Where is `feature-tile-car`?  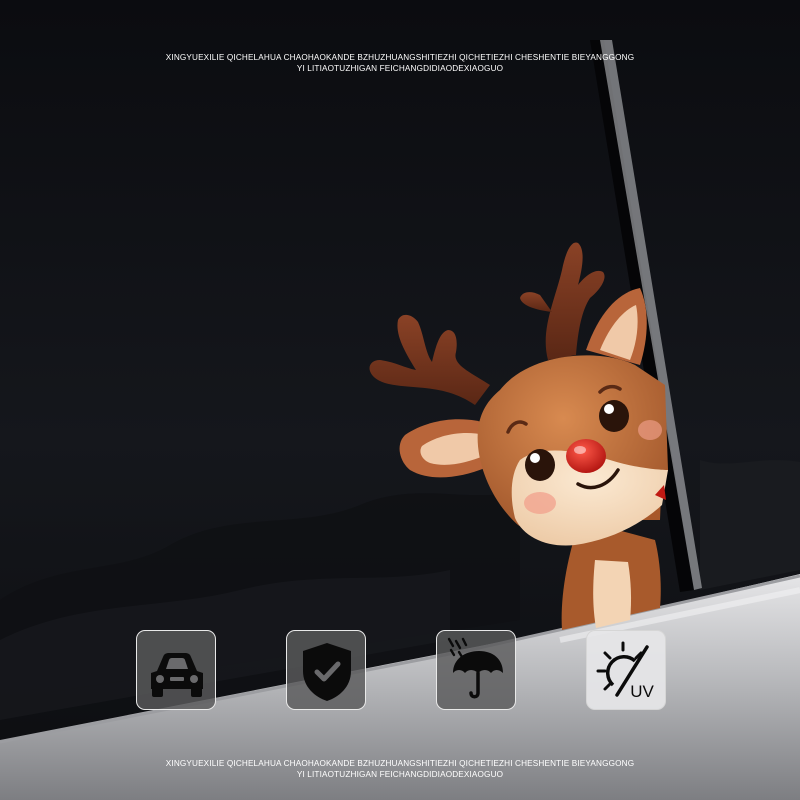 feature-tile-car is located at coordinates (176, 670).